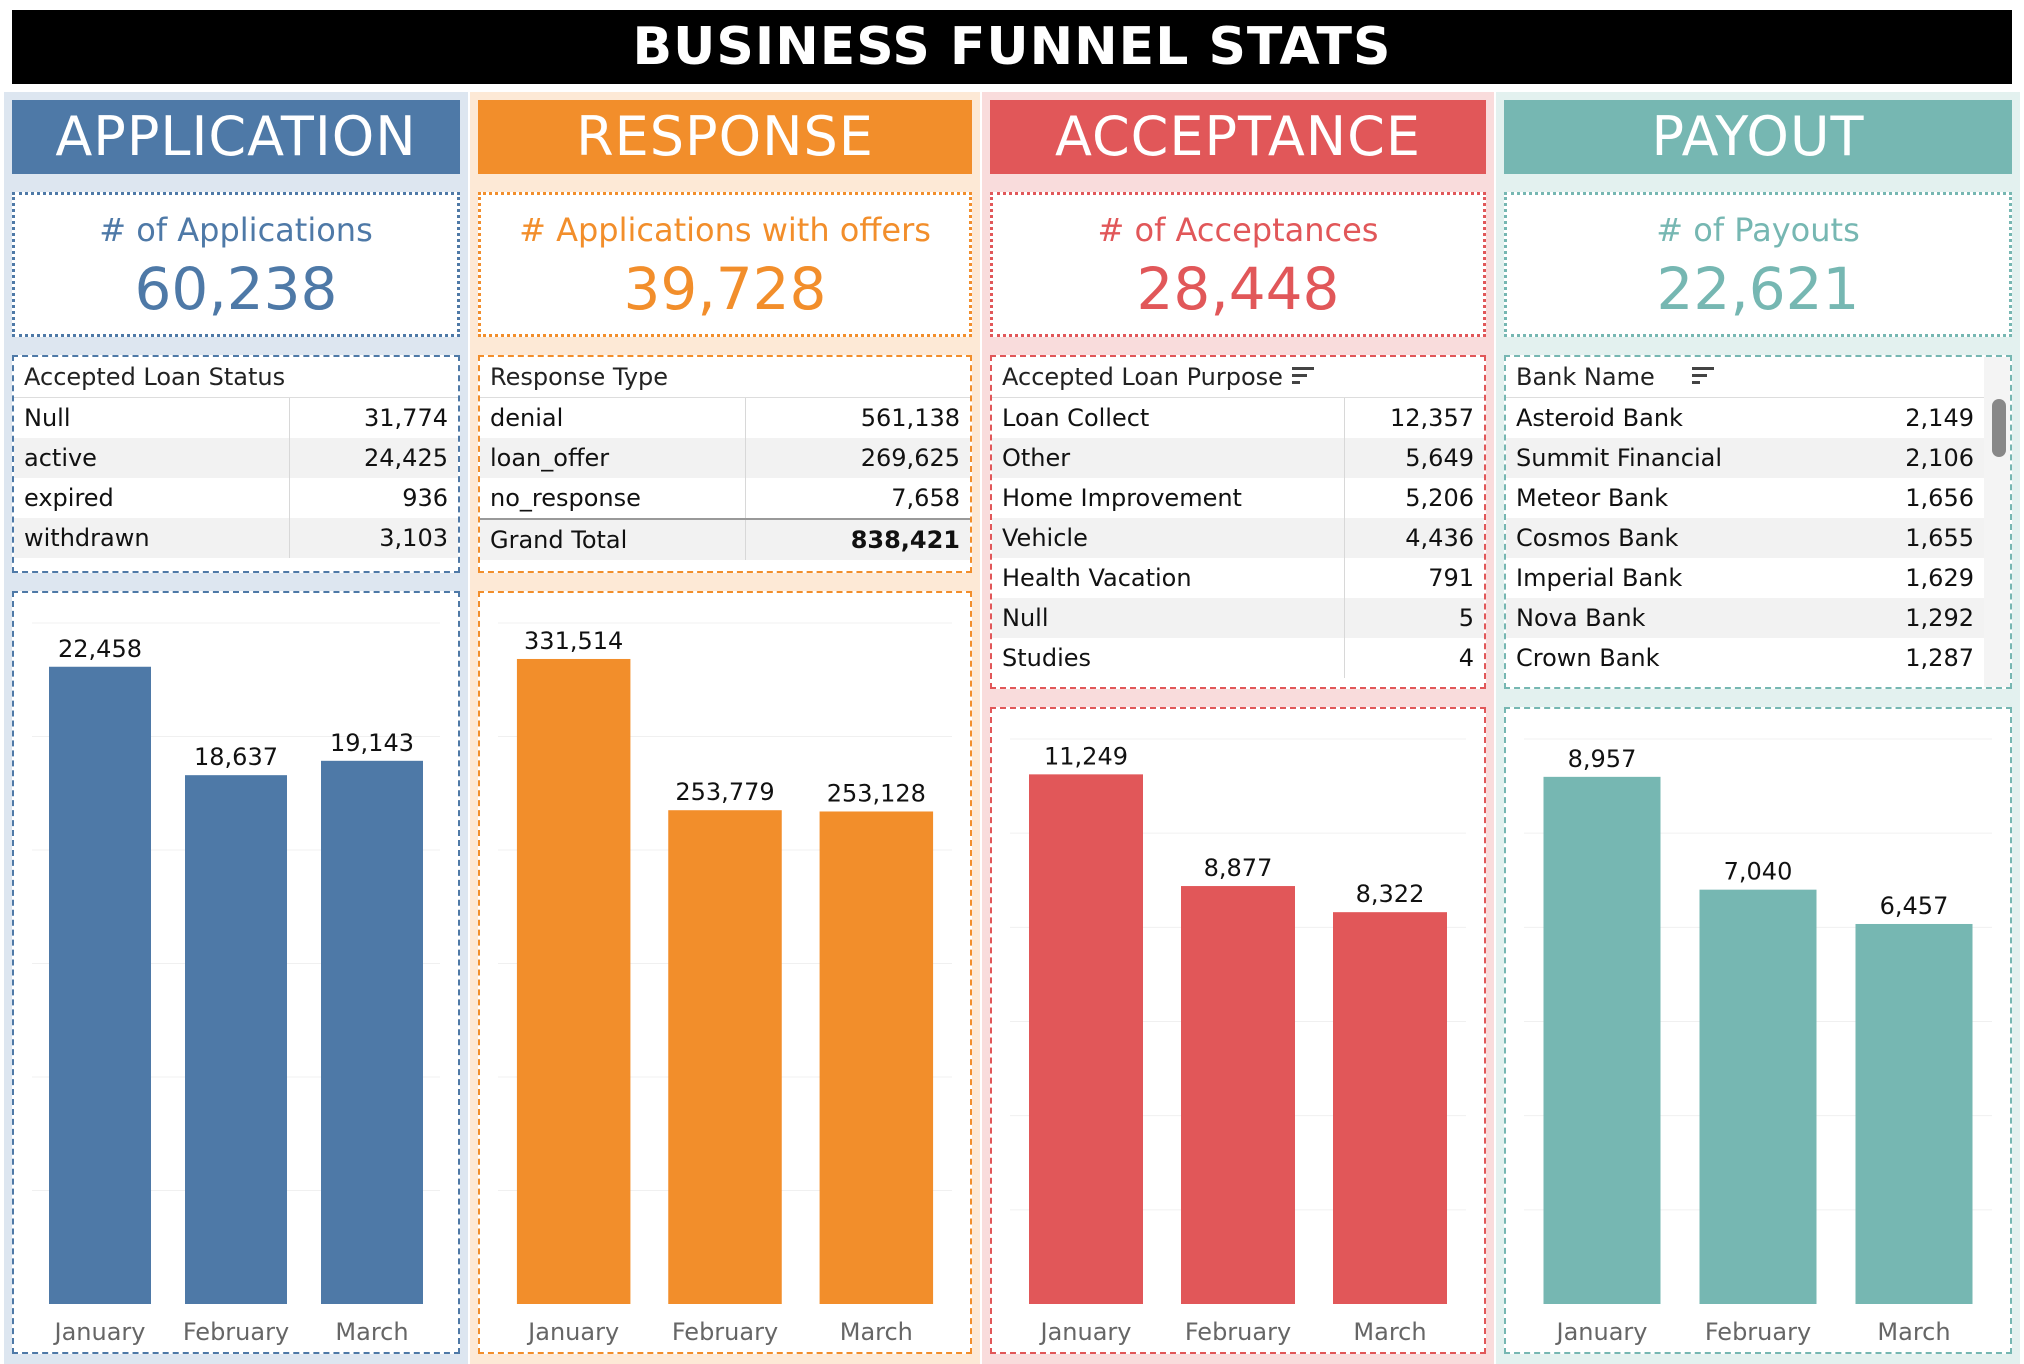 This screenshot has height=1364, width=2024. What do you see at coordinates (1939, 538) in the screenshot?
I see `row-value: 1,655` at bounding box center [1939, 538].